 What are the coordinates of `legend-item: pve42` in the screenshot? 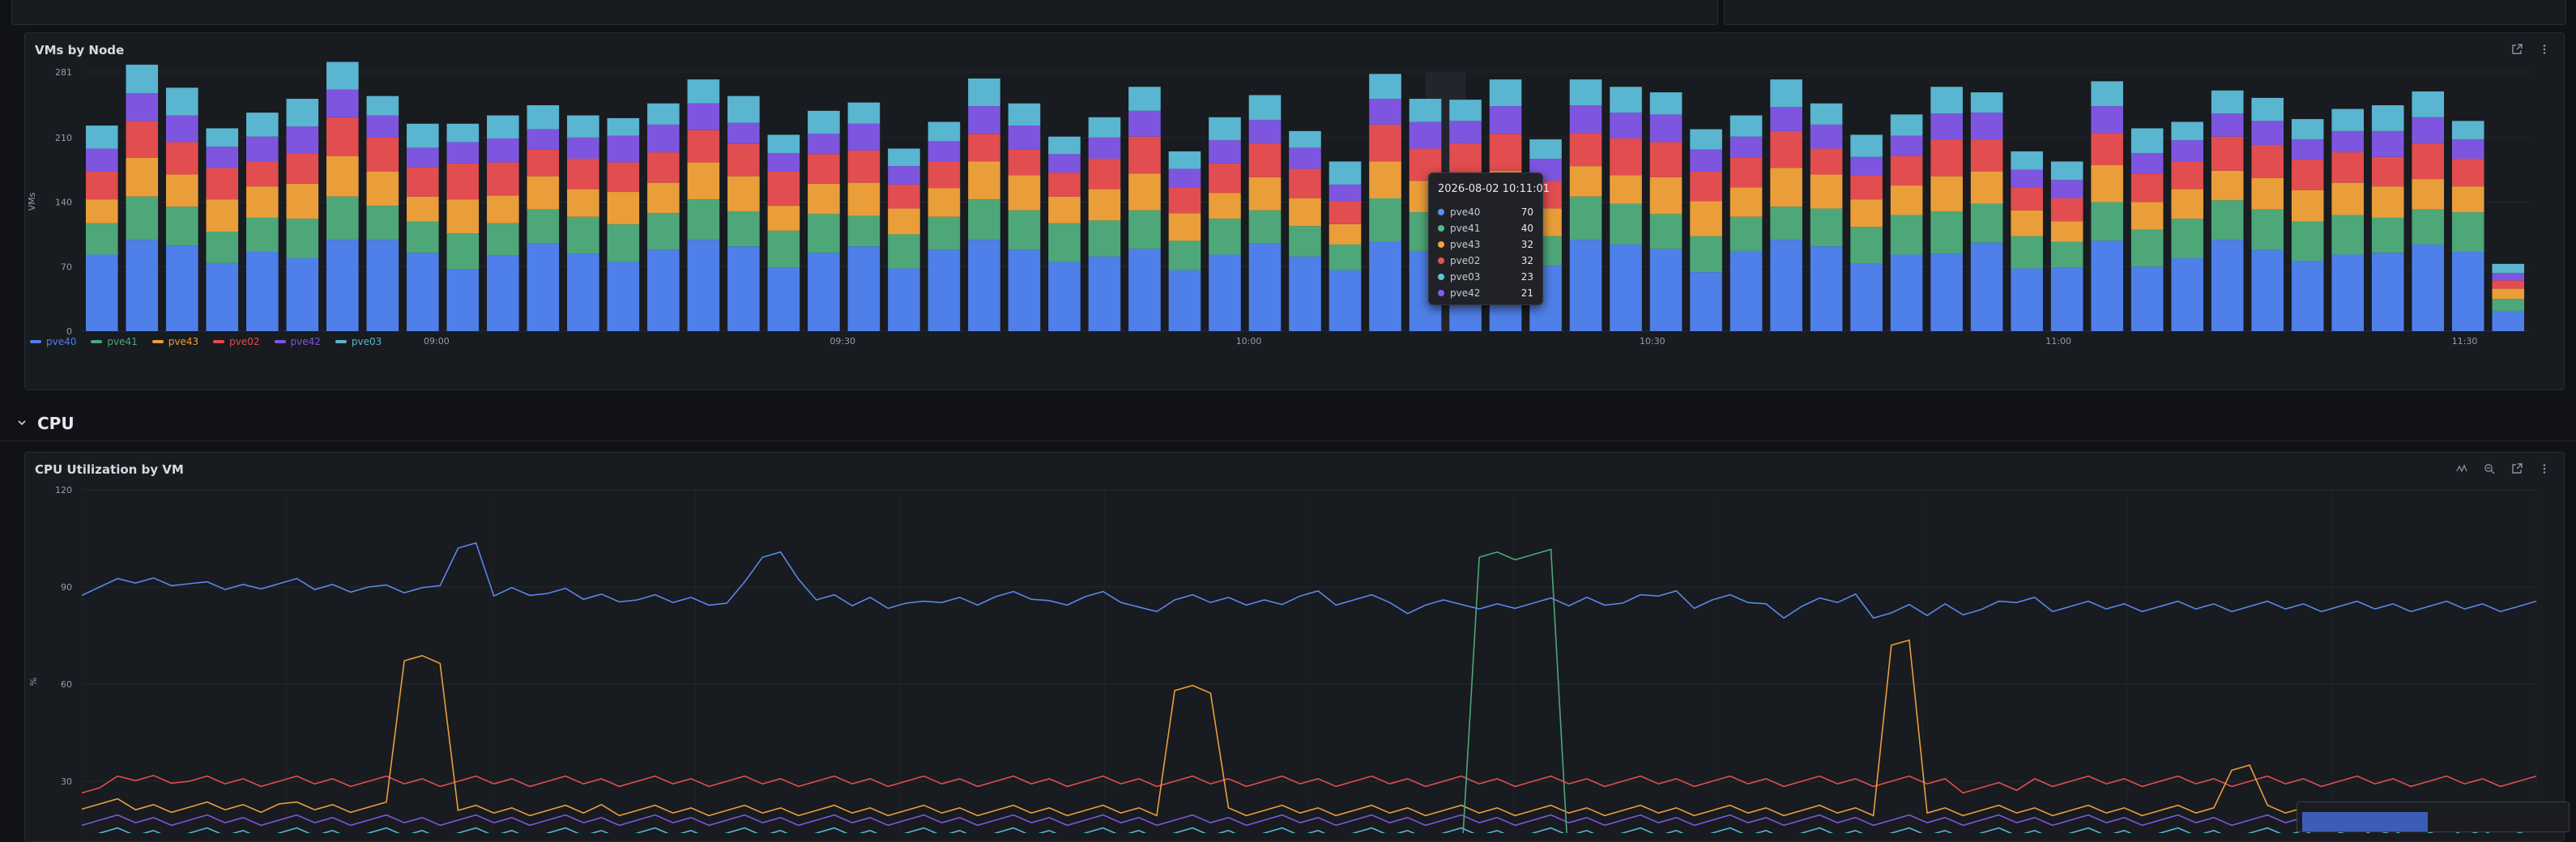 It's located at (297, 341).